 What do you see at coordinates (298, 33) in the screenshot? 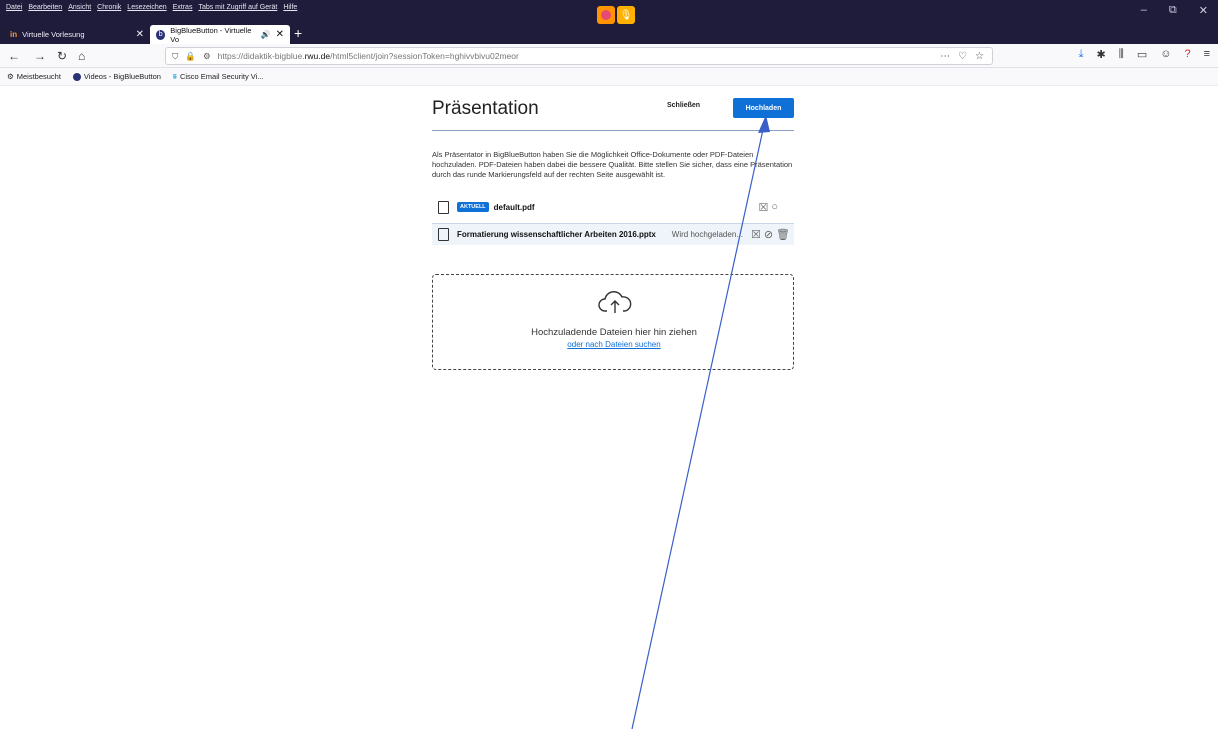
I see `new-tab-icon: +` at bounding box center [298, 33].